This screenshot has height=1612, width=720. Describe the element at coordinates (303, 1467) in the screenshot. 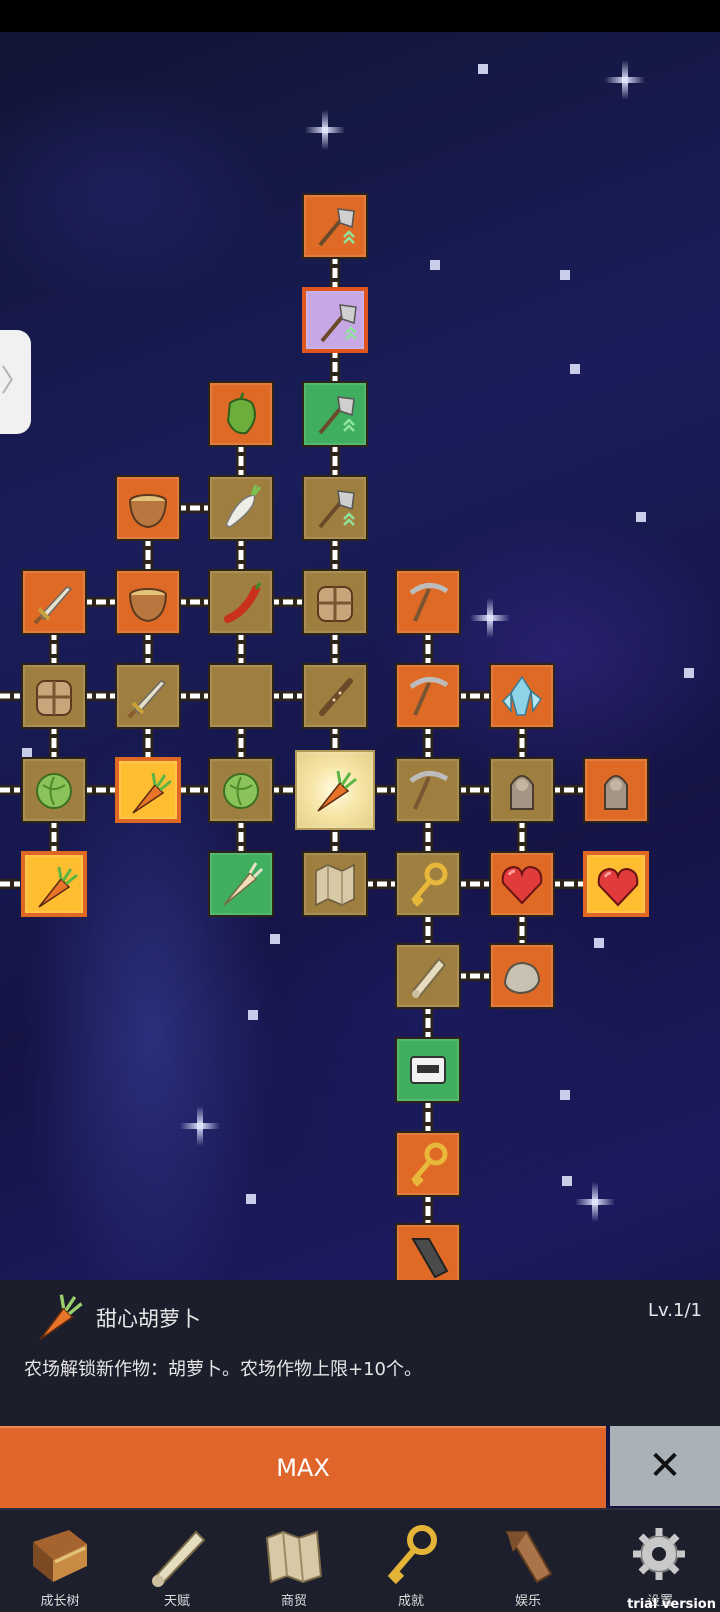

I see `max-button: MAX` at that location.